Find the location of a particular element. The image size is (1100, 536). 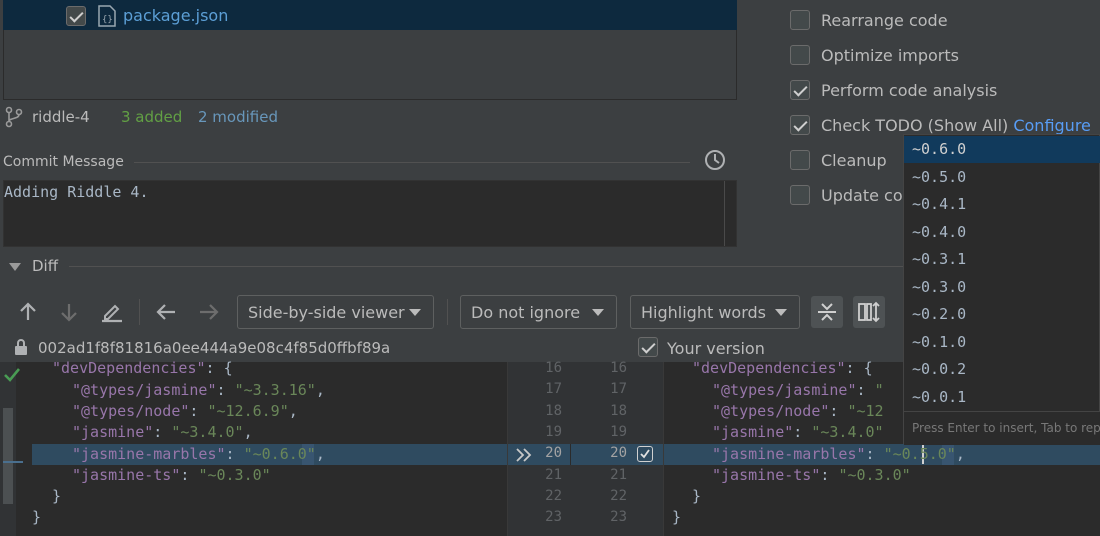

commit-message-text: Adding Riddle 4. is located at coordinates (76, 192).